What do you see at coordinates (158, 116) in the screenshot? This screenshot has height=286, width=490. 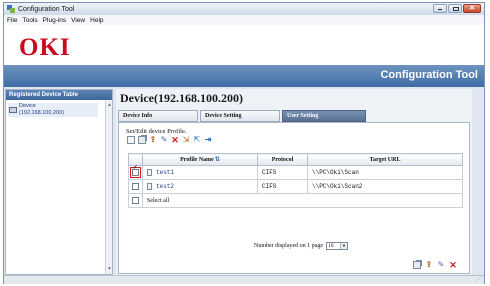 I see `tab-device-info: Device Info` at bounding box center [158, 116].